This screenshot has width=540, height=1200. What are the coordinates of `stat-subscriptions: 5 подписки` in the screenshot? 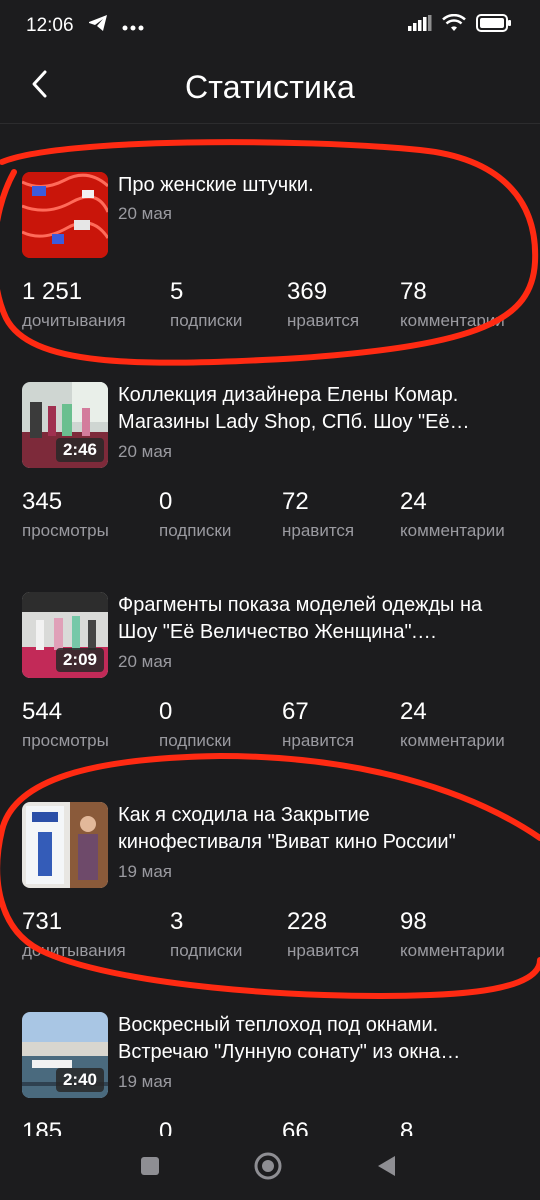 It's located at (206, 305).